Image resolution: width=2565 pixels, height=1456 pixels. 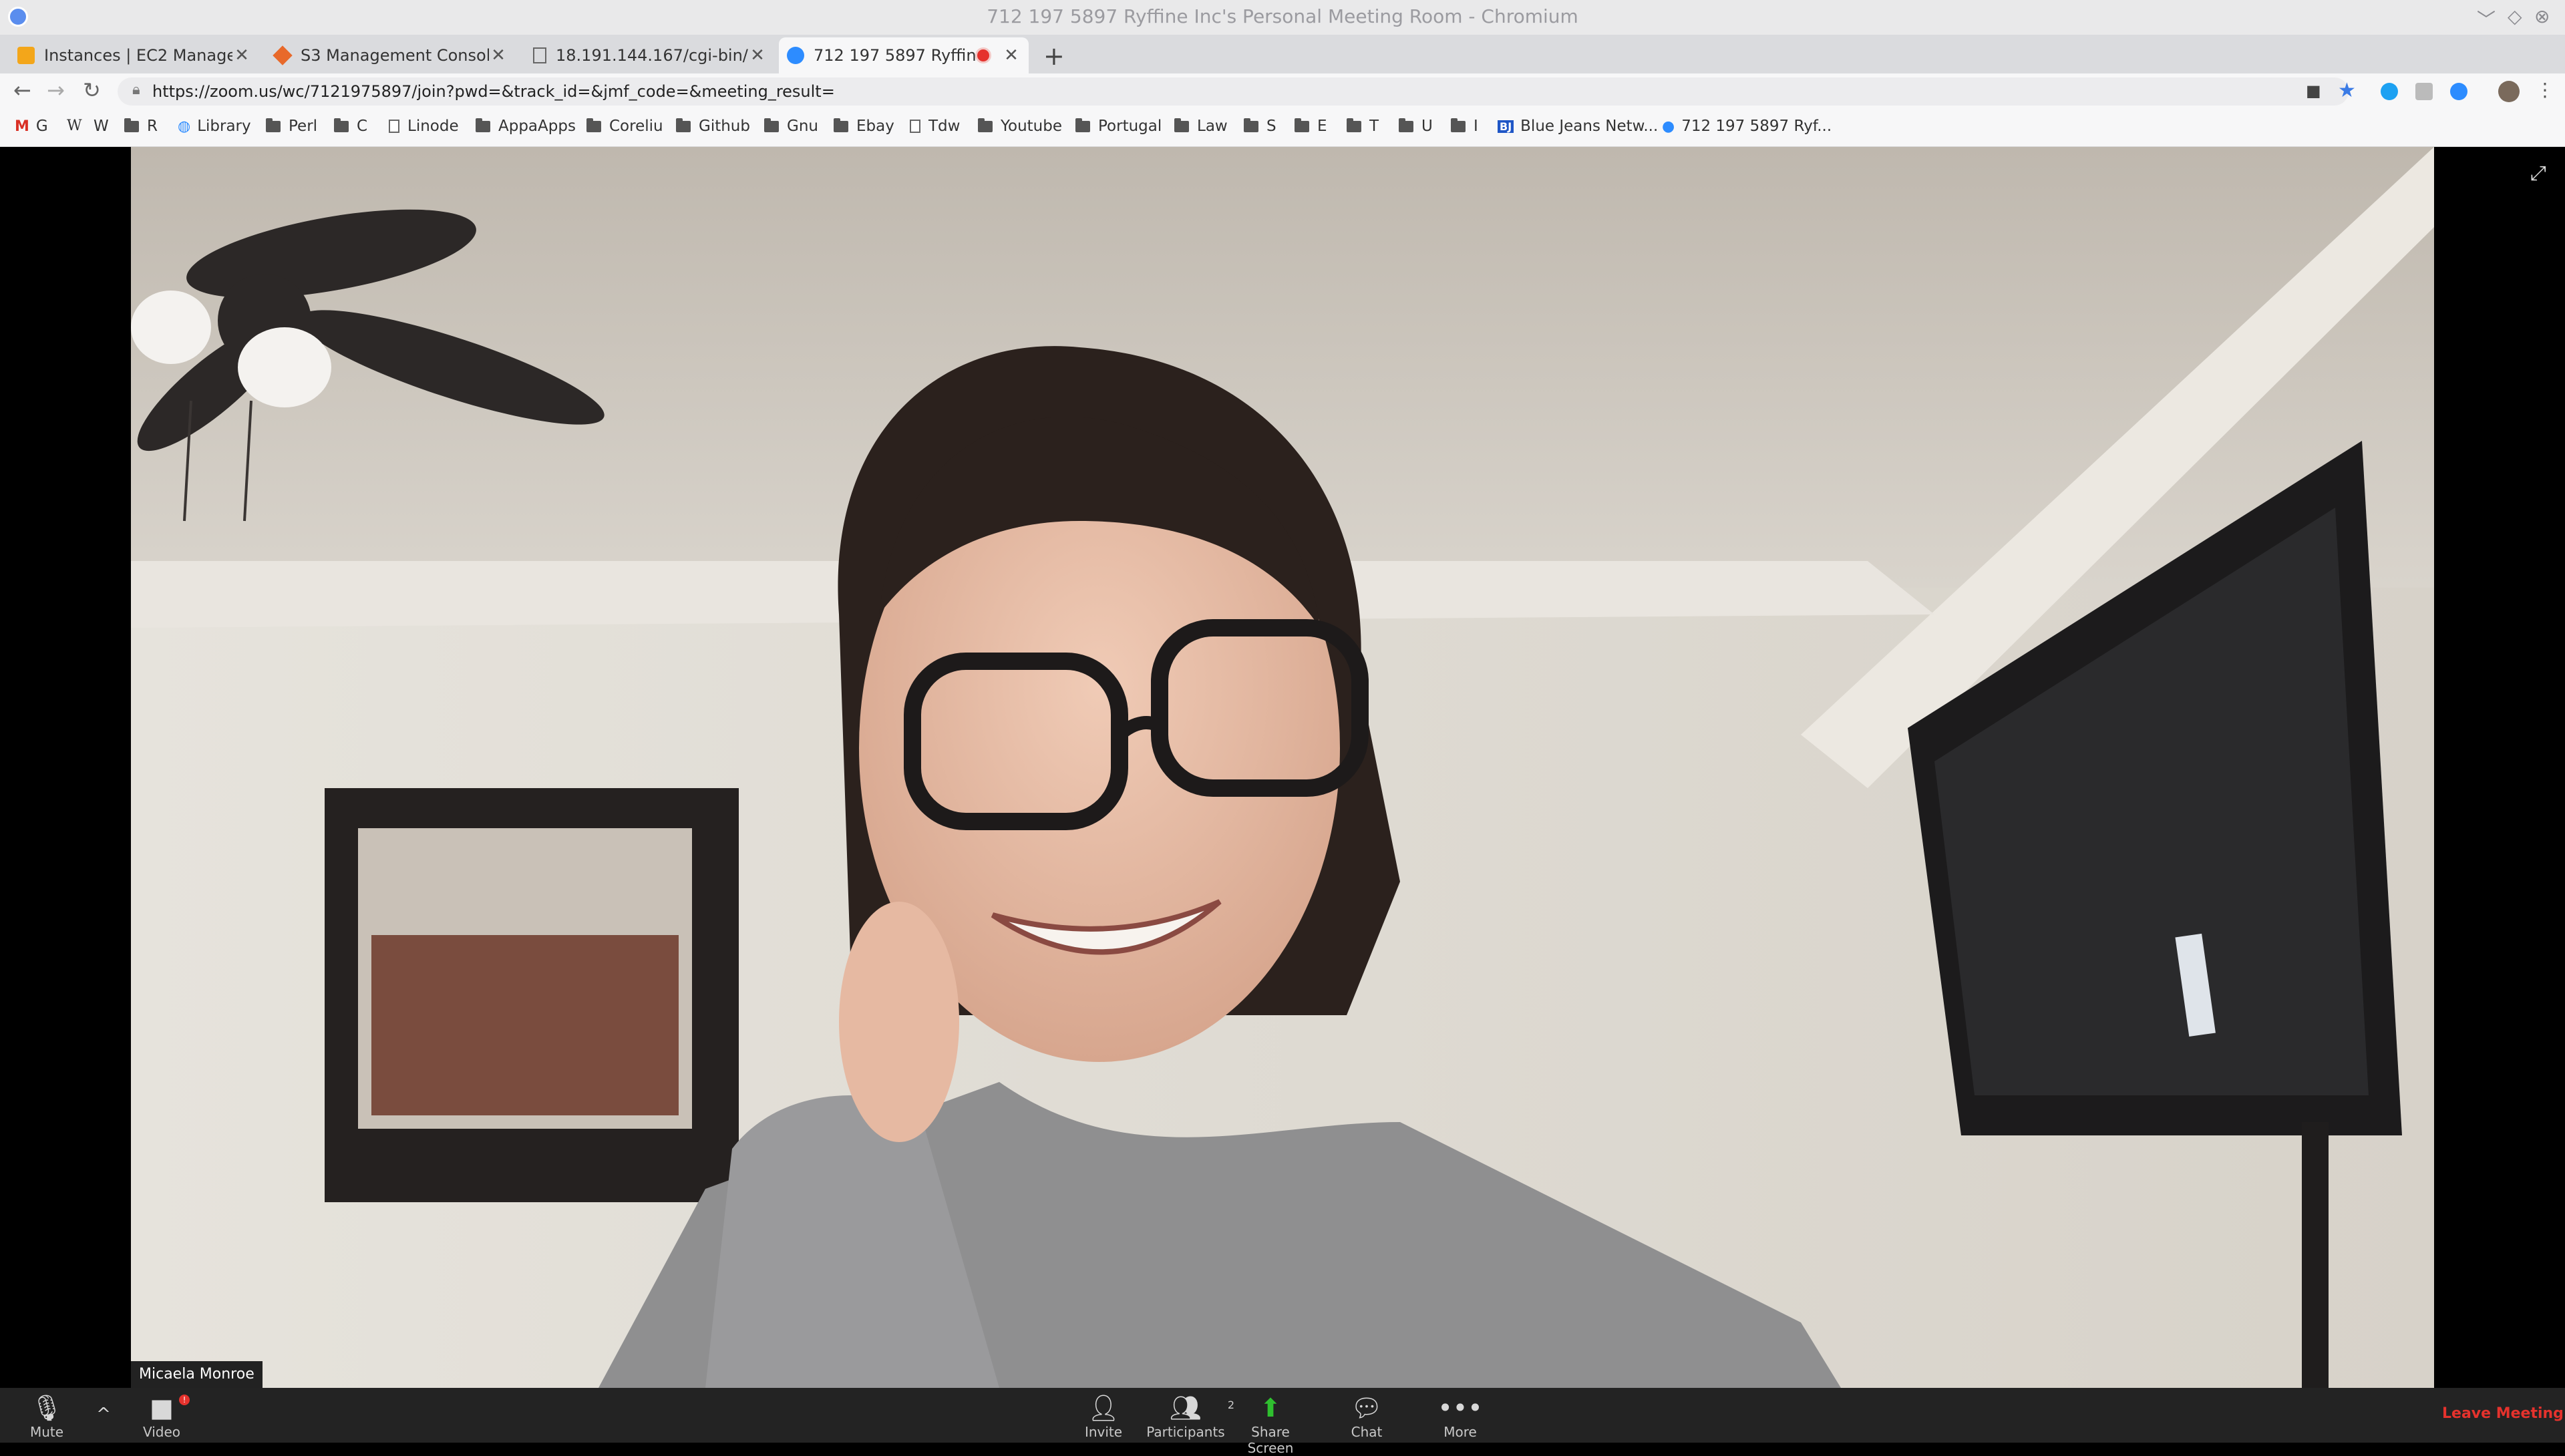 I want to click on bookmark-label: E, so click(x=1322, y=126).